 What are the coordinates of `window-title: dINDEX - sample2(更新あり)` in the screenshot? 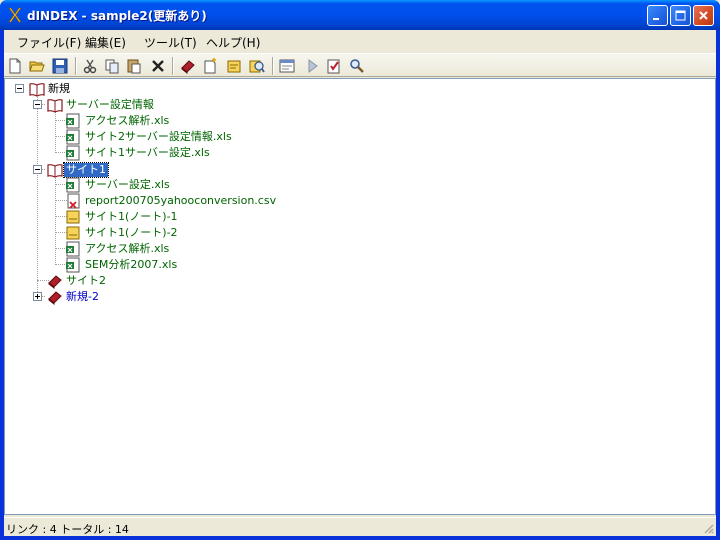 It's located at (117, 16).